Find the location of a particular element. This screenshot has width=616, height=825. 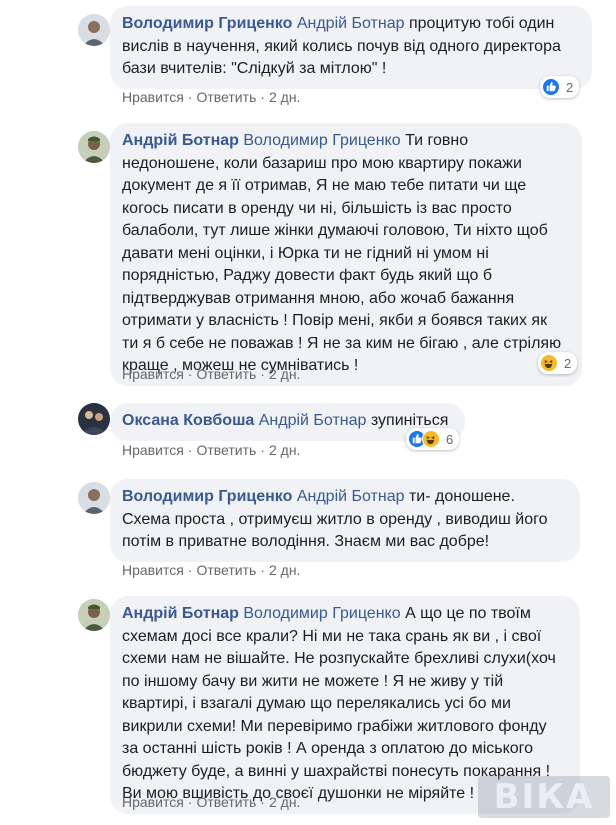

comment-text: бази вчителів: "Слідкуй за мітлою" ! is located at coordinates (254, 68).